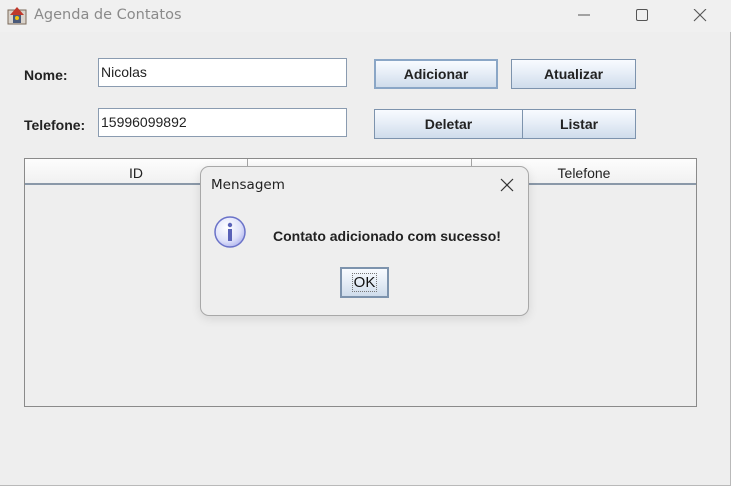 Image resolution: width=732 pixels, height=488 pixels. I want to click on adicionar-button: Adicionar, so click(436, 74).